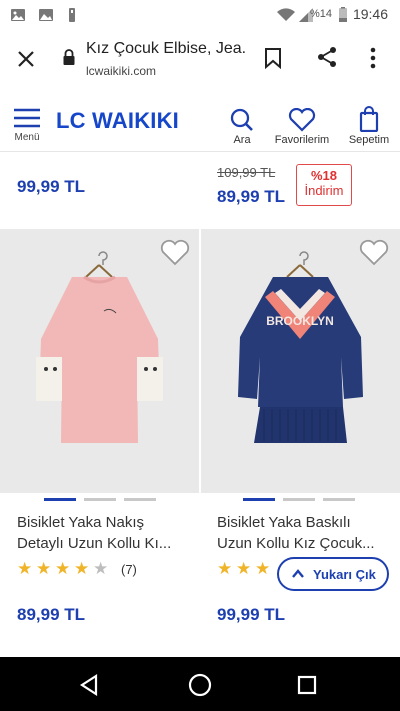 The width and height of the screenshot is (400, 711). Describe the element at coordinates (286, 14) in the screenshot. I see `wifi-icon` at that location.